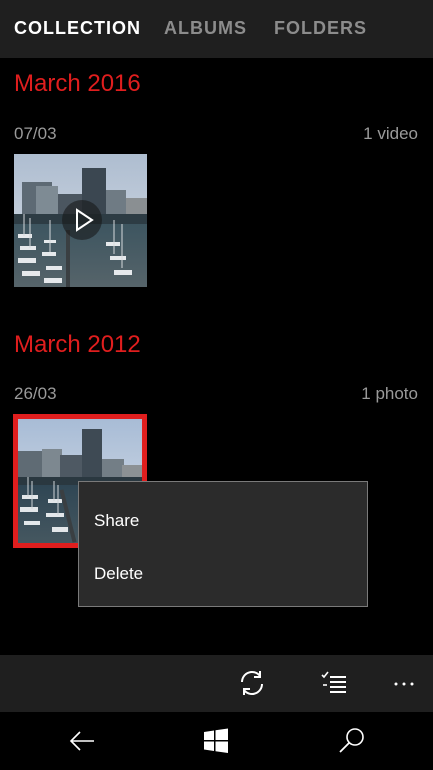 The height and width of the screenshot is (770, 433). I want to click on app-bar, so click(216, 683).